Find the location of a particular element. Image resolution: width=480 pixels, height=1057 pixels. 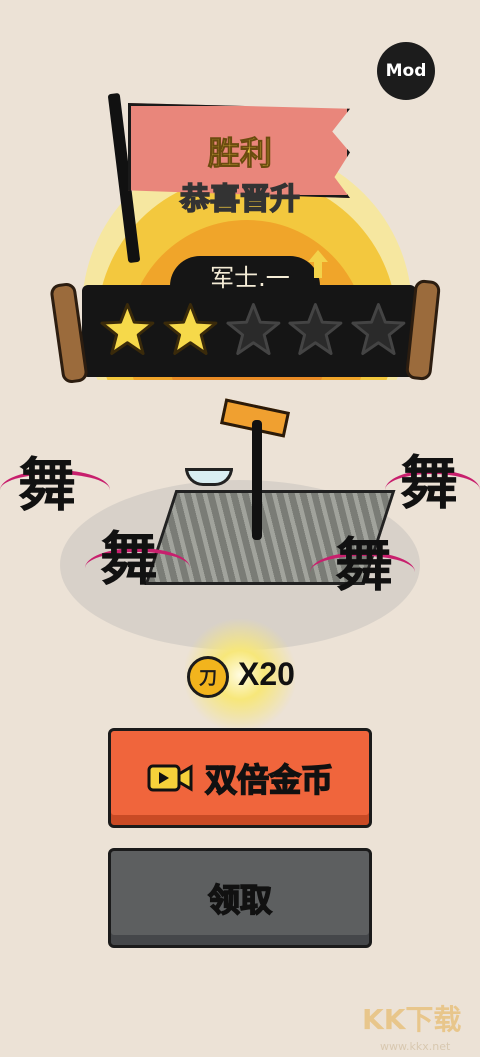

star-rating is located at coordinates (253, 332).